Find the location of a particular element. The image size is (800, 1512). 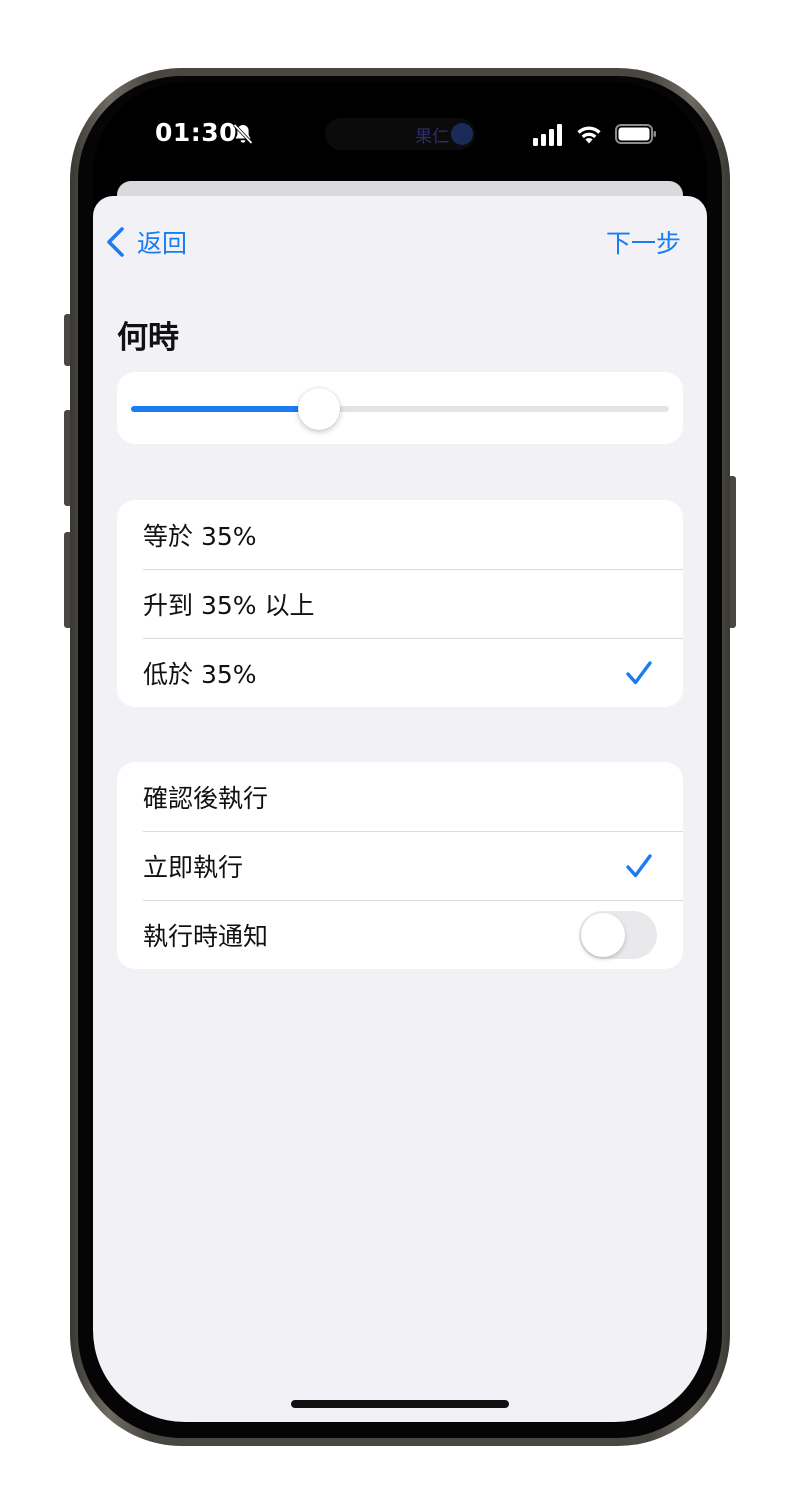

silent-bell-icon is located at coordinates (243, 134).